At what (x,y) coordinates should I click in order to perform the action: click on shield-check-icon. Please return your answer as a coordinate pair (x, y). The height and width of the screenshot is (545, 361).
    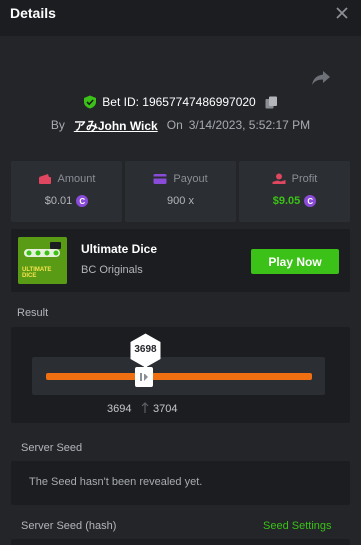
    Looking at the image, I should click on (90, 102).